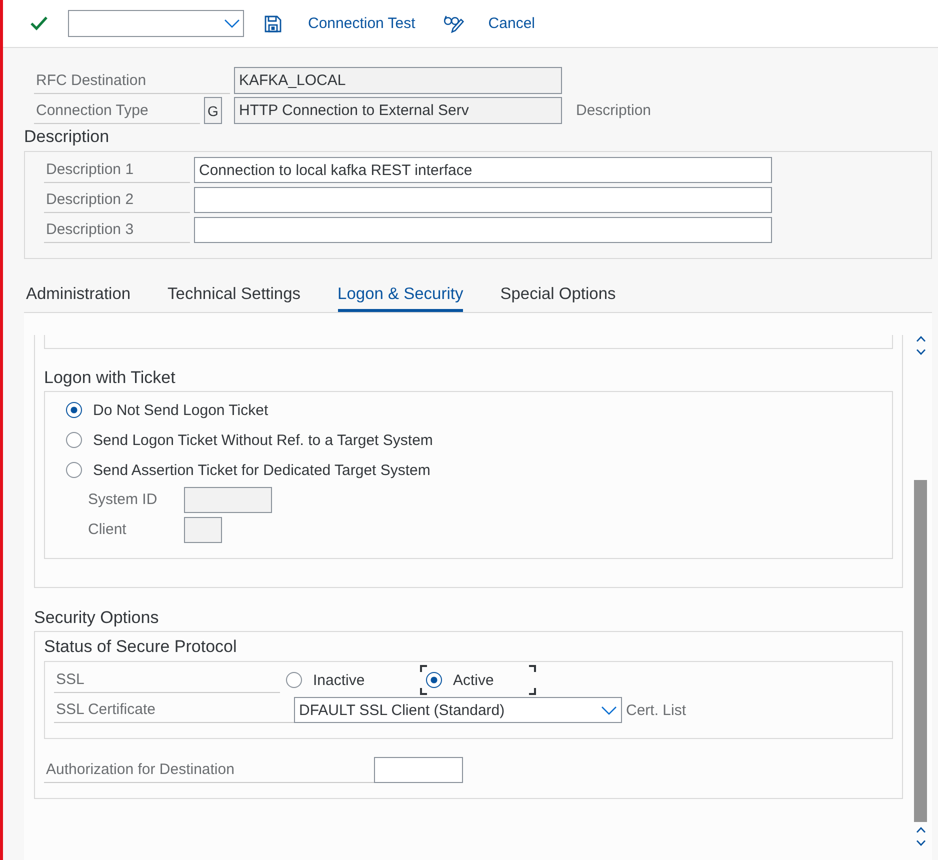 The image size is (938, 860). What do you see at coordinates (169, 410) in the screenshot?
I see `radio-option: Do Not Send Logon Ticket` at bounding box center [169, 410].